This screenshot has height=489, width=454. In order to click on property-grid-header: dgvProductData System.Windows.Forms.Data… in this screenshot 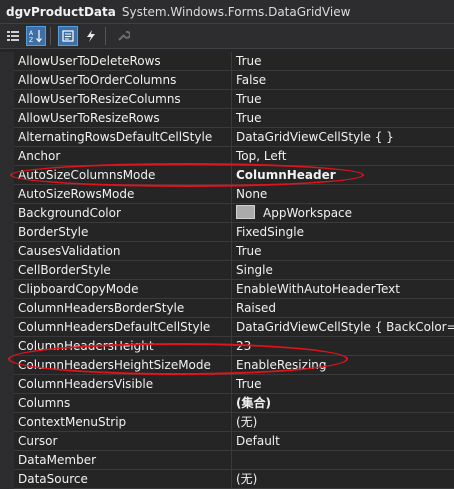, I will do `click(227, 12)`.